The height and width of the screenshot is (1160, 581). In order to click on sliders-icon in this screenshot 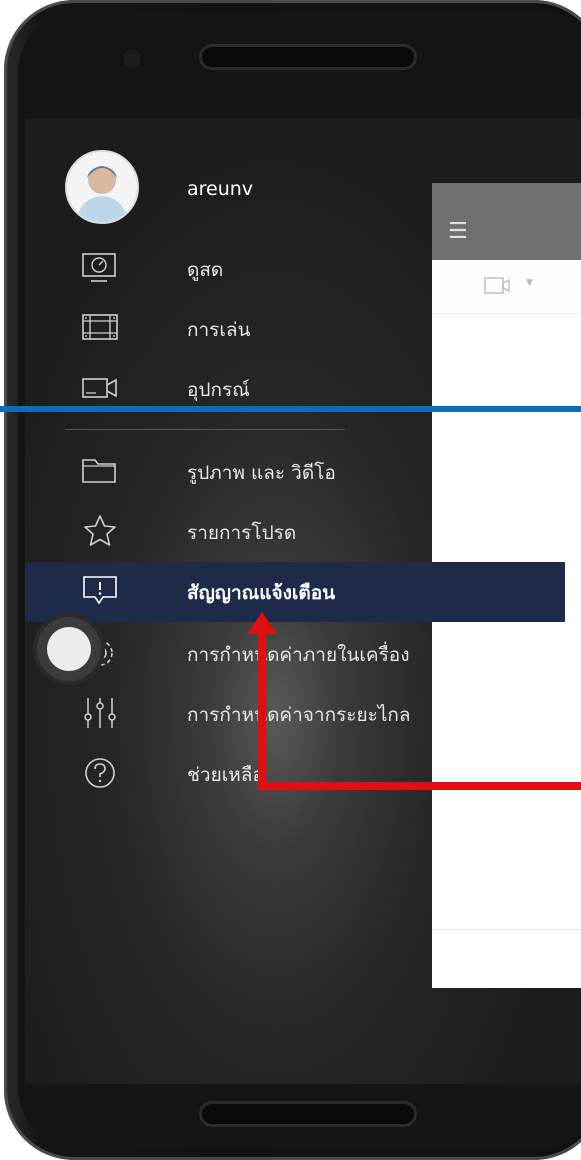, I will do `click(100, 713)`.